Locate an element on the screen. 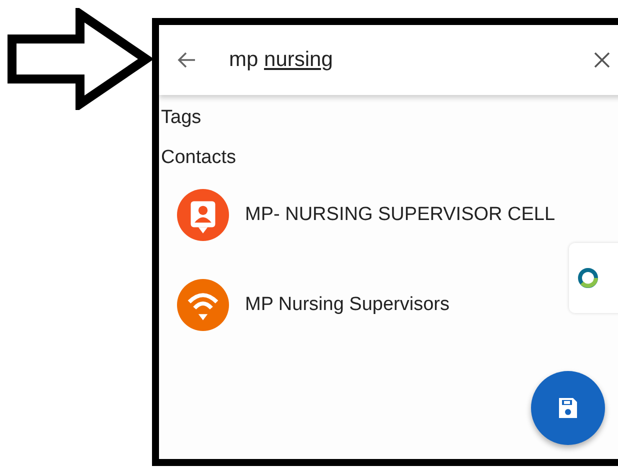 Image resolution: width=618 pixels, height=473 pixels. contact-name: MP Nursing Supervisors is located at coordinates (347, 305).